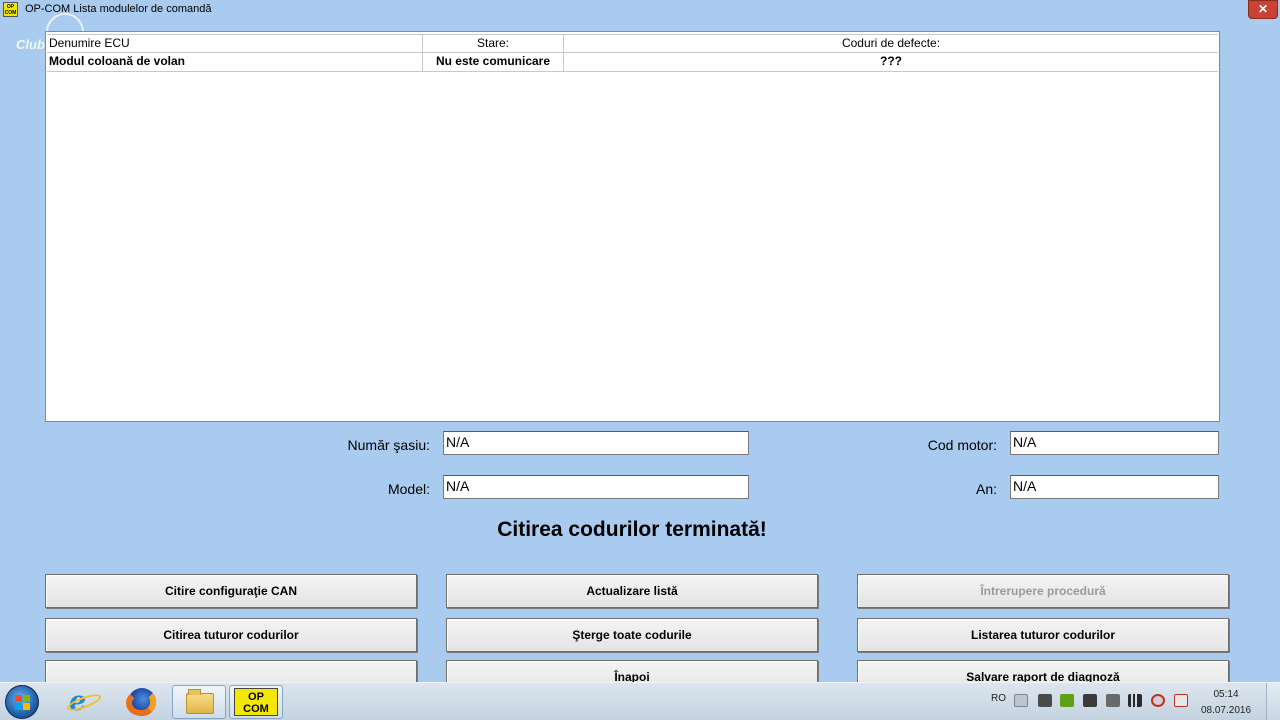  Describe the element at coordinates (493, 62) in the screenshot. I see `cell-status: Nu este comunicare` at that location.